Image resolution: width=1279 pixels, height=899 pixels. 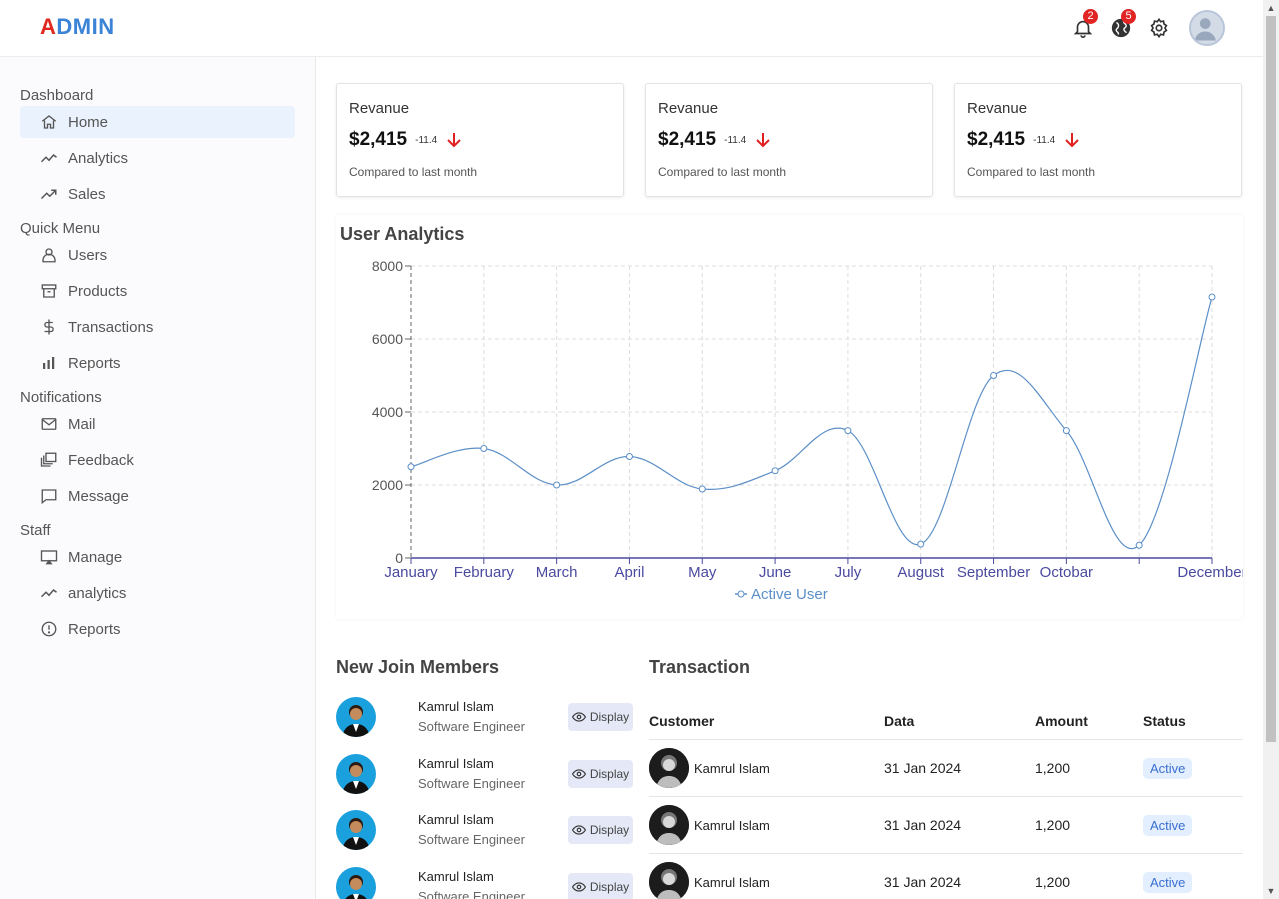 I want to click on language-button: 5, so click(x=1122, y=27).